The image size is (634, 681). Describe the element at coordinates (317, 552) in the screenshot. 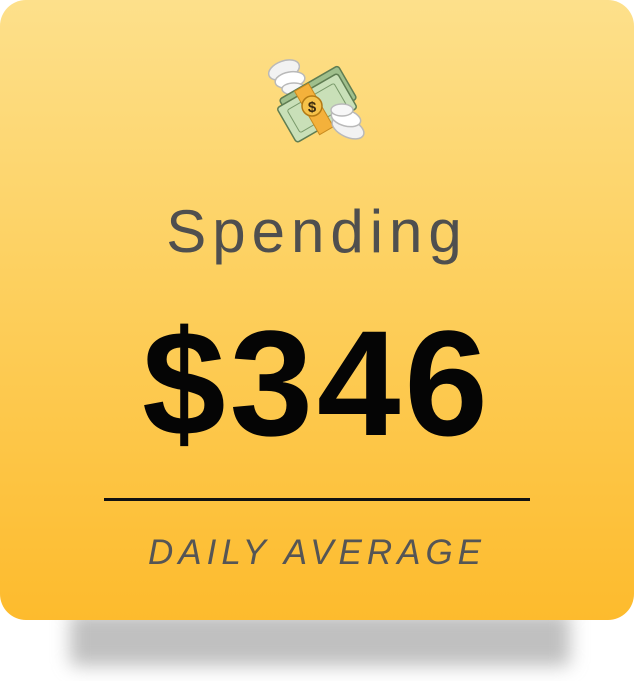

I see `card-caption: DAILY AVERAGE` at that location.